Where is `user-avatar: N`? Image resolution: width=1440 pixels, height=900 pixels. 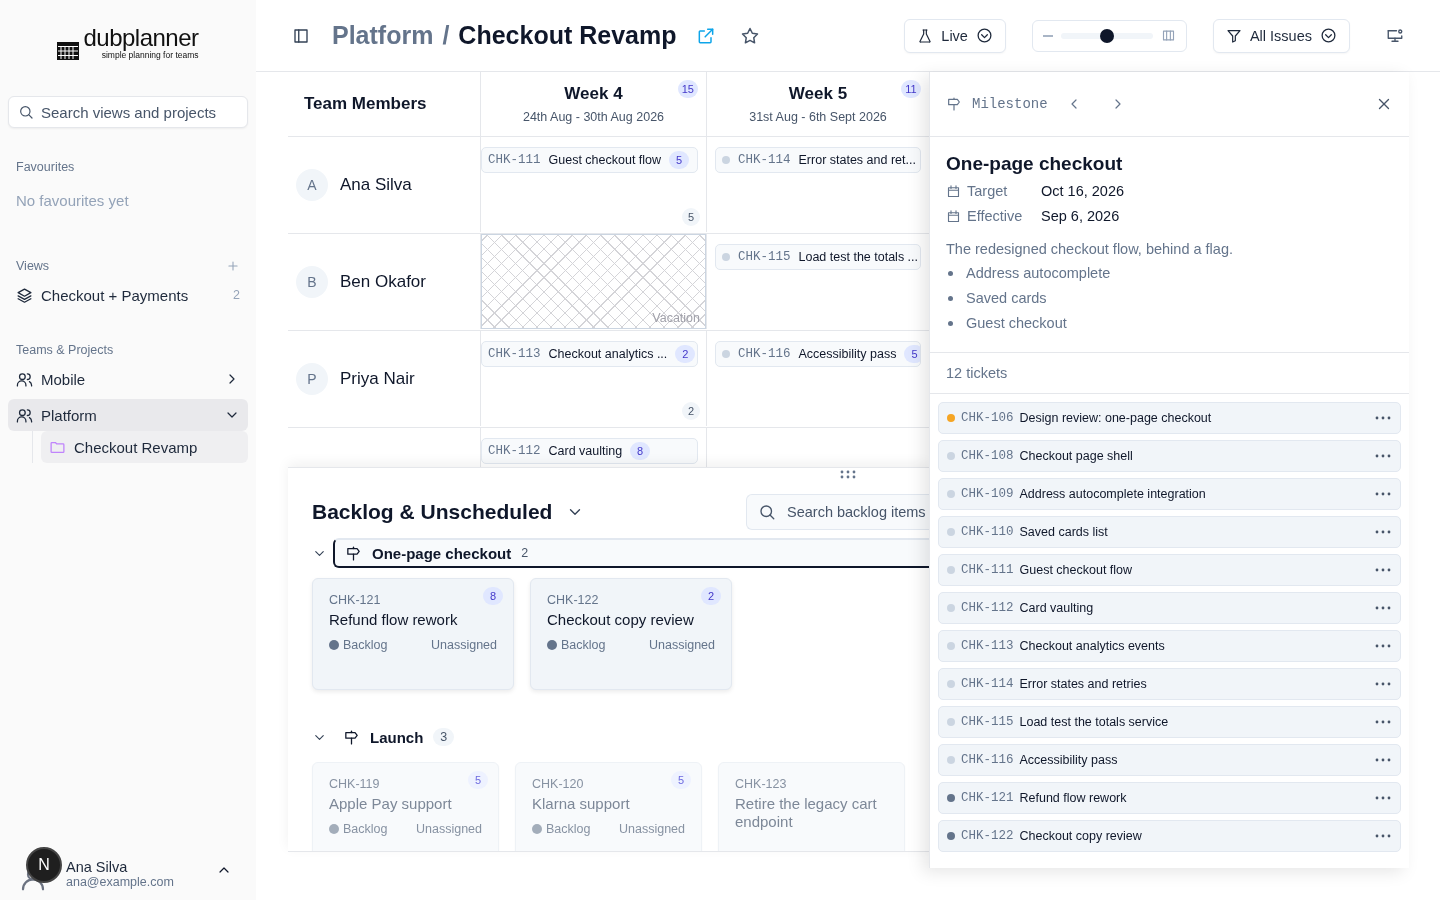 user-avatar: N is located at coordinates (44, 865).